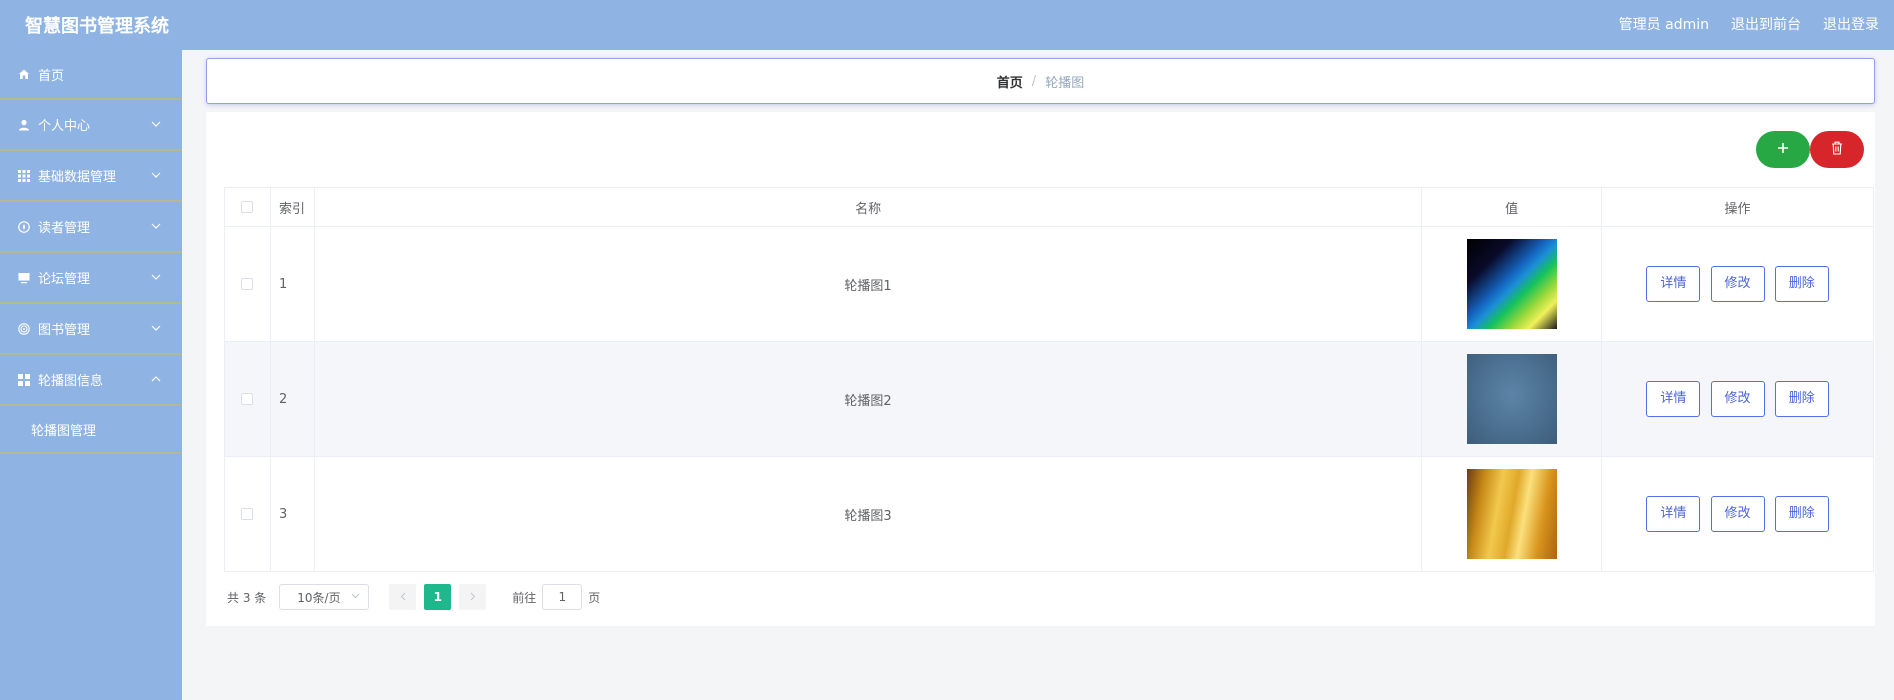  What do you see at coordinates (1010, 81) in the screenshot?
I see `breadcrumb-home: 首页` at bounding box center [1010, 81].